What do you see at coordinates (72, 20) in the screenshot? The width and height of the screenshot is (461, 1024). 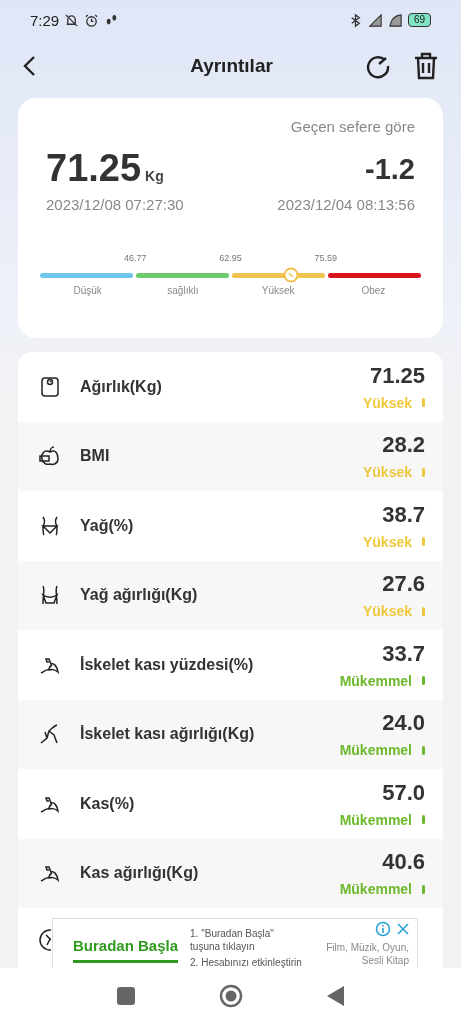 I see `bell-off-icon` at bounding box center [72, 20].